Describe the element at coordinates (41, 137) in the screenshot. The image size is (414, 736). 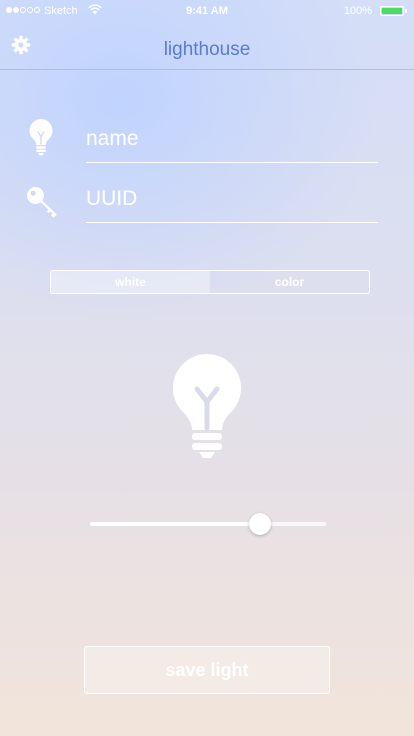
I see `lightbulb-icon` at that location.